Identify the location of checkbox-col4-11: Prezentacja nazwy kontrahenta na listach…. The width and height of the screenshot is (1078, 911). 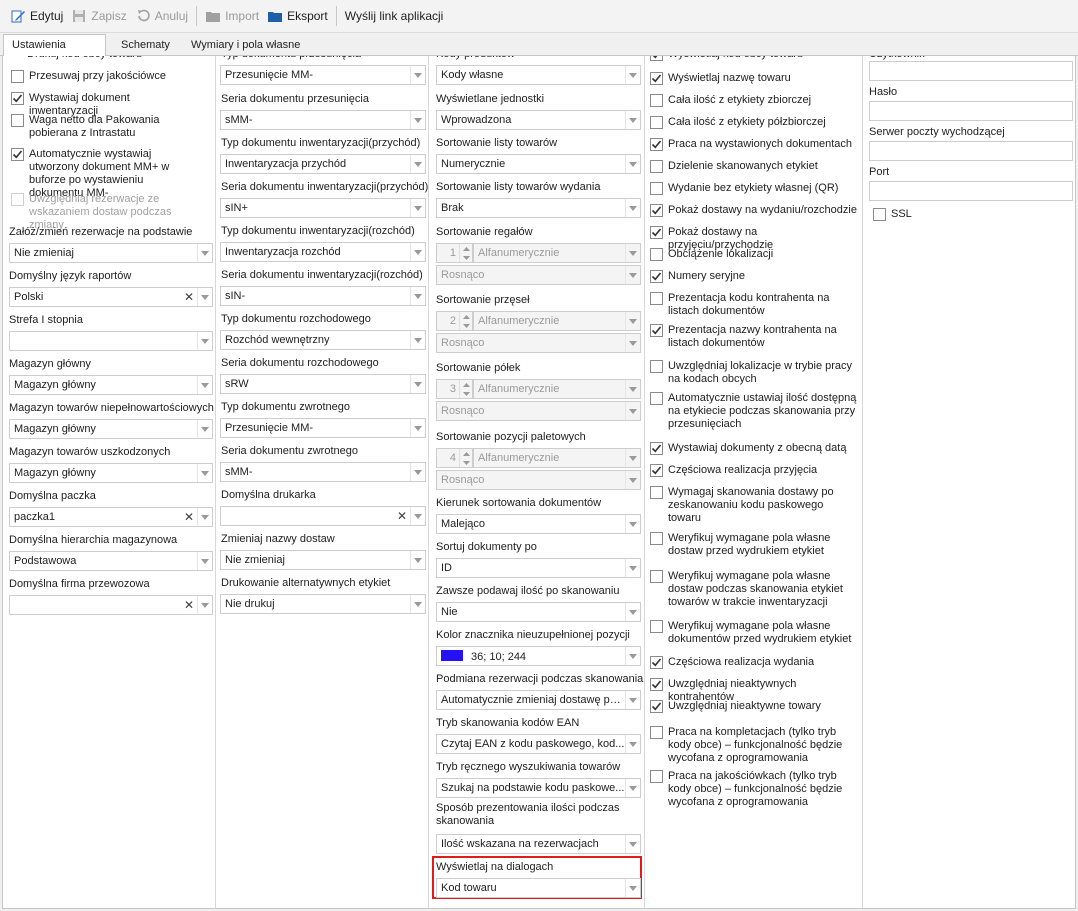
(754, 337).